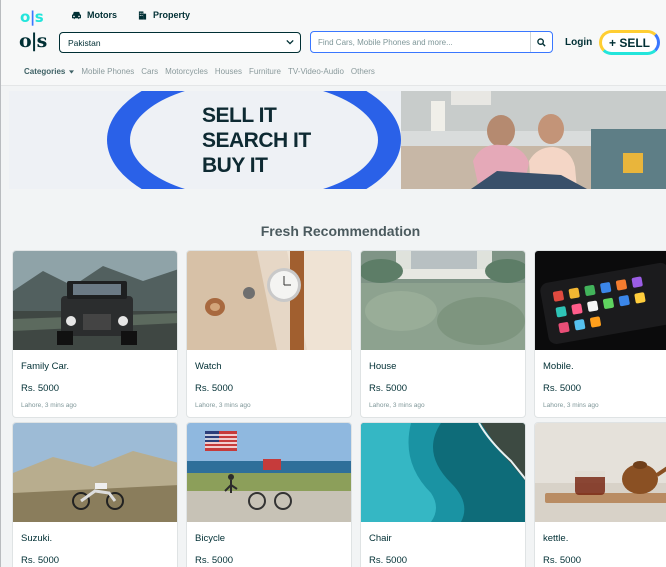  I want to click on listing-card: House Rs. 5000 Lahore, 3 mins ago, so click(443, 334).